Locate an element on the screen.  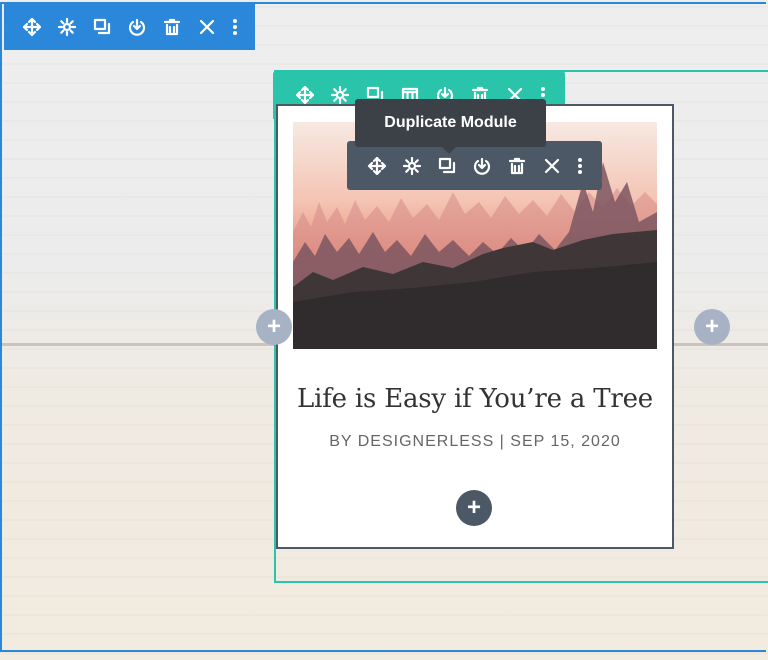
duplicate-icon is located at coordinates (101, 27).